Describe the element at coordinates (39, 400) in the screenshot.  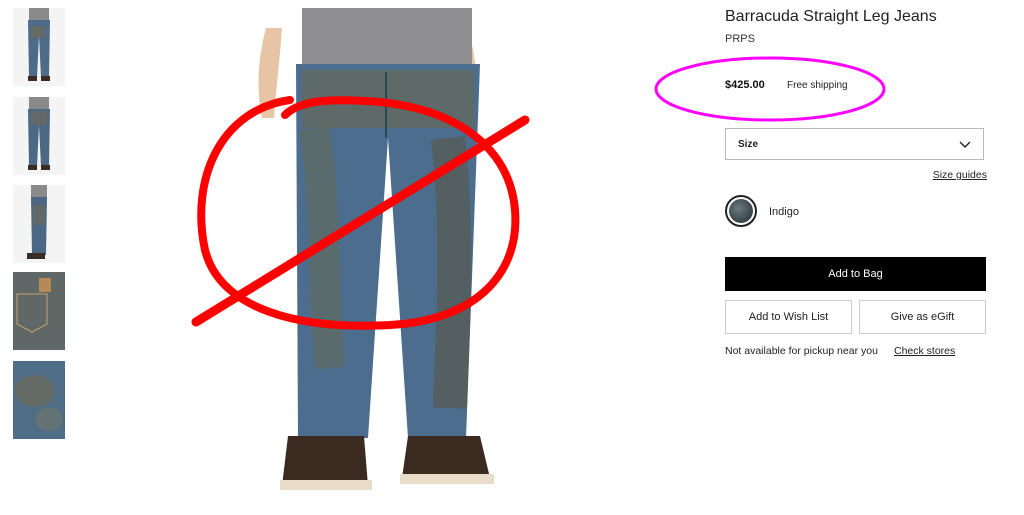
I see `thumbnail-fabric` at that location.